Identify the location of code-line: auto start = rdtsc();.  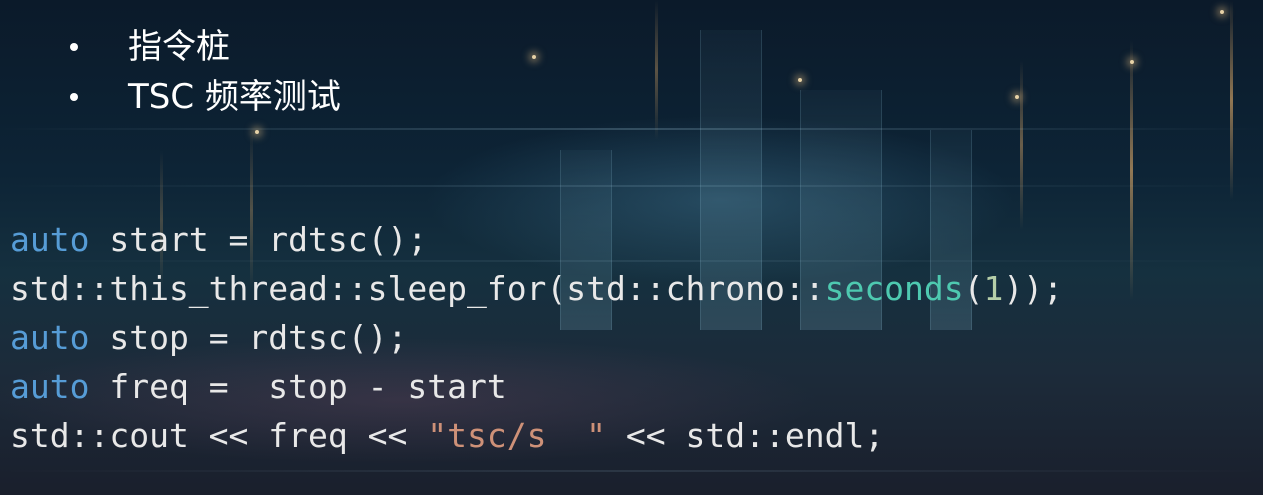
(536, 239).